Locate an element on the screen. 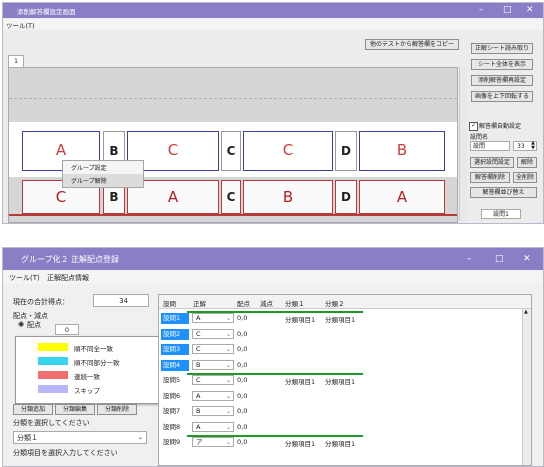 This screenshot has width=544, height=467. delete-all-button: 全削除 is located at coordinates (525, 177).